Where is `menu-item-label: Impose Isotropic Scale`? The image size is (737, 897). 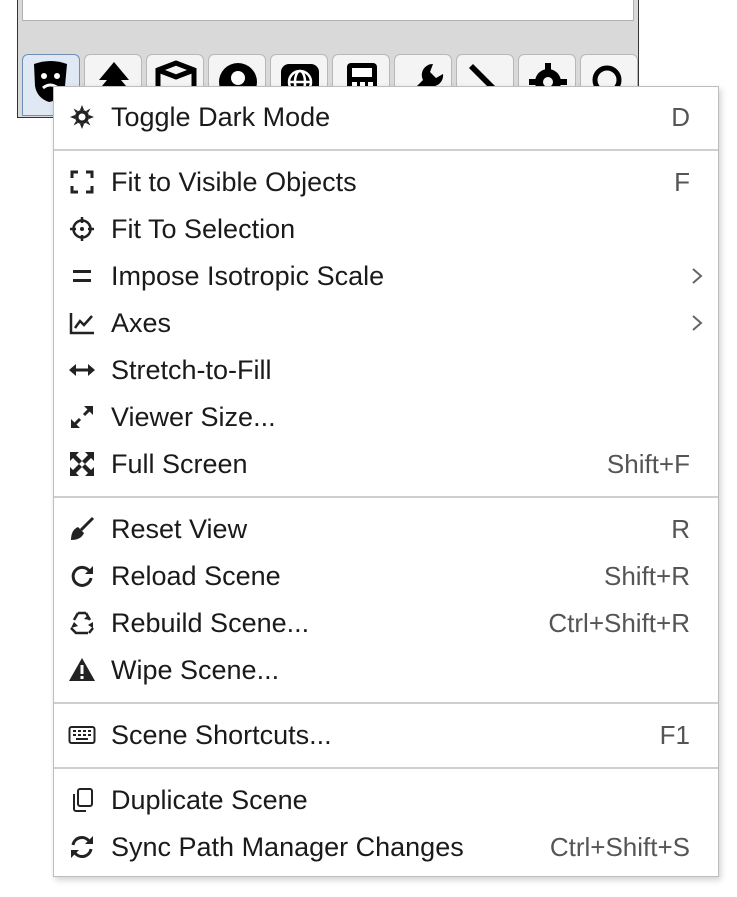 menu-item-label: Impose Isotropic Scale is located at coordinates (248, 275).